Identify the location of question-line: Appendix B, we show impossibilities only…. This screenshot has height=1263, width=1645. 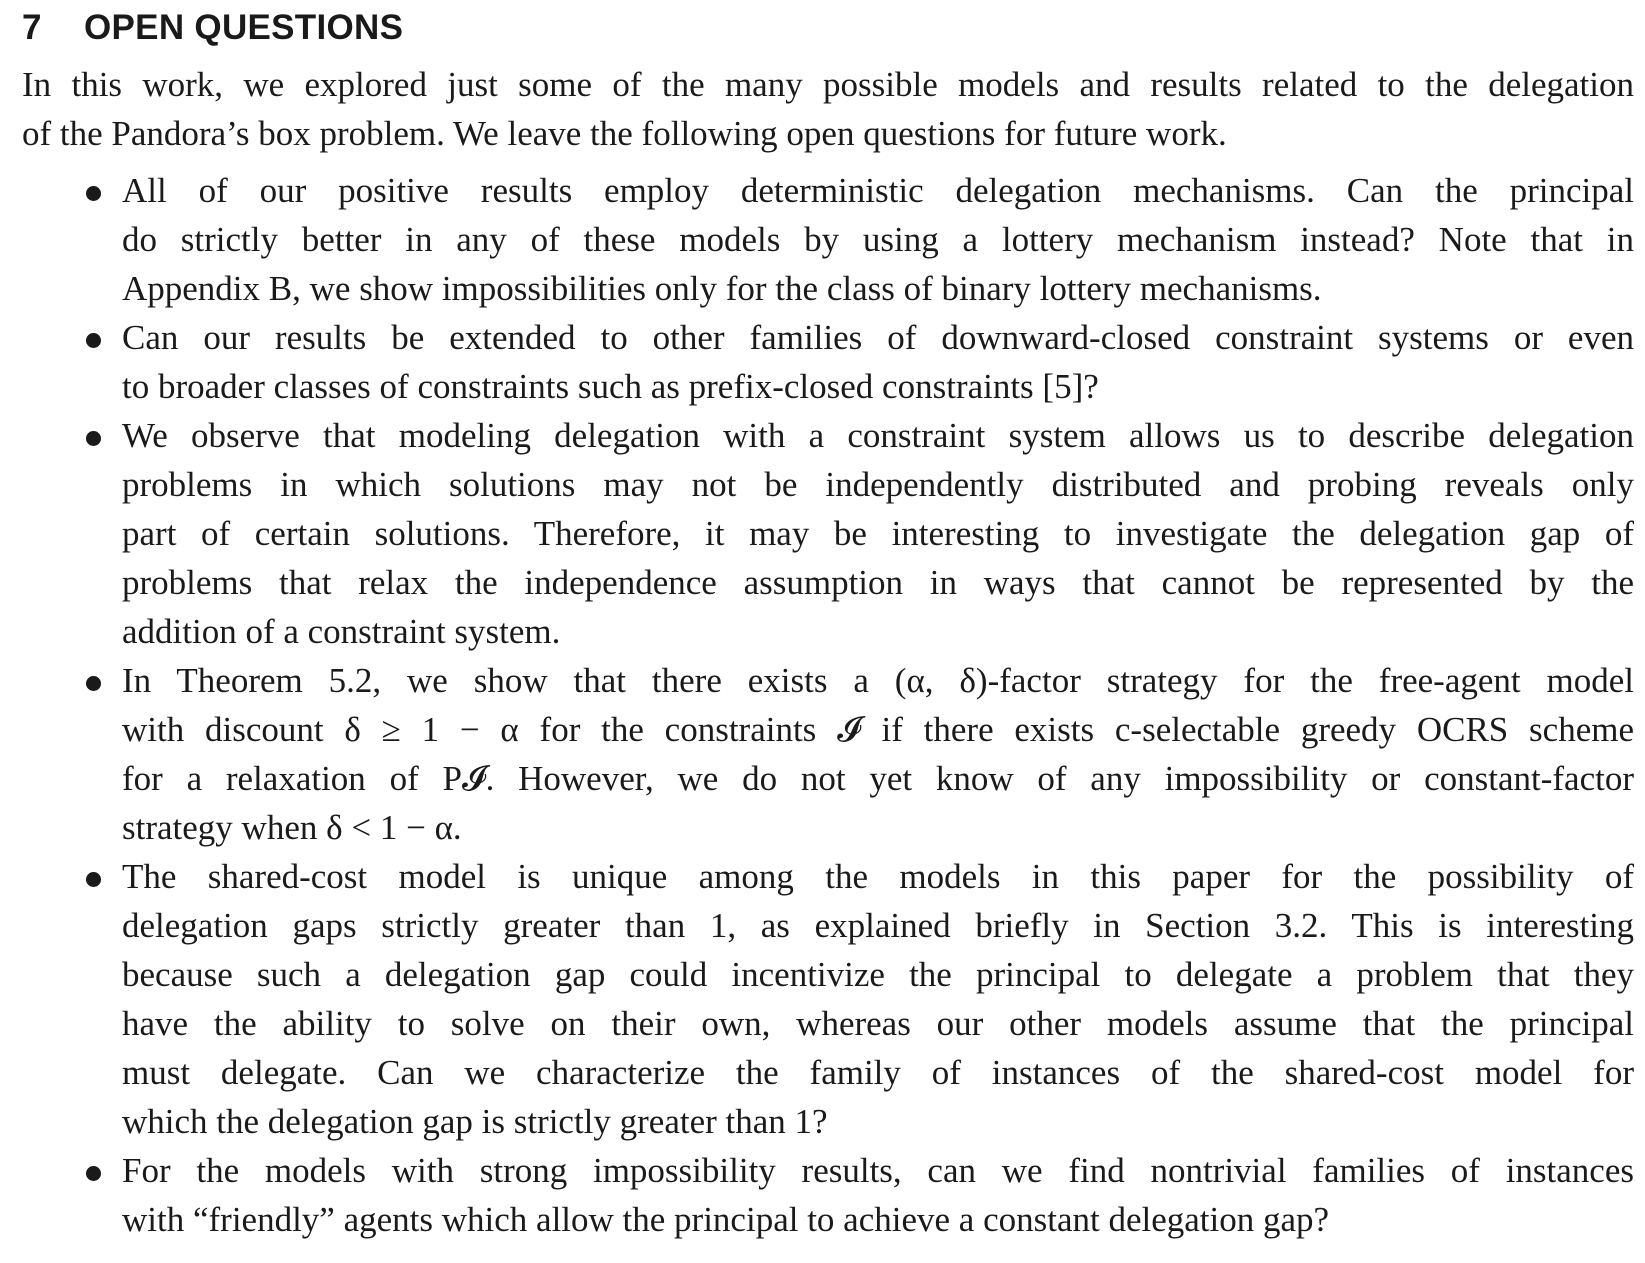
(722, 288).